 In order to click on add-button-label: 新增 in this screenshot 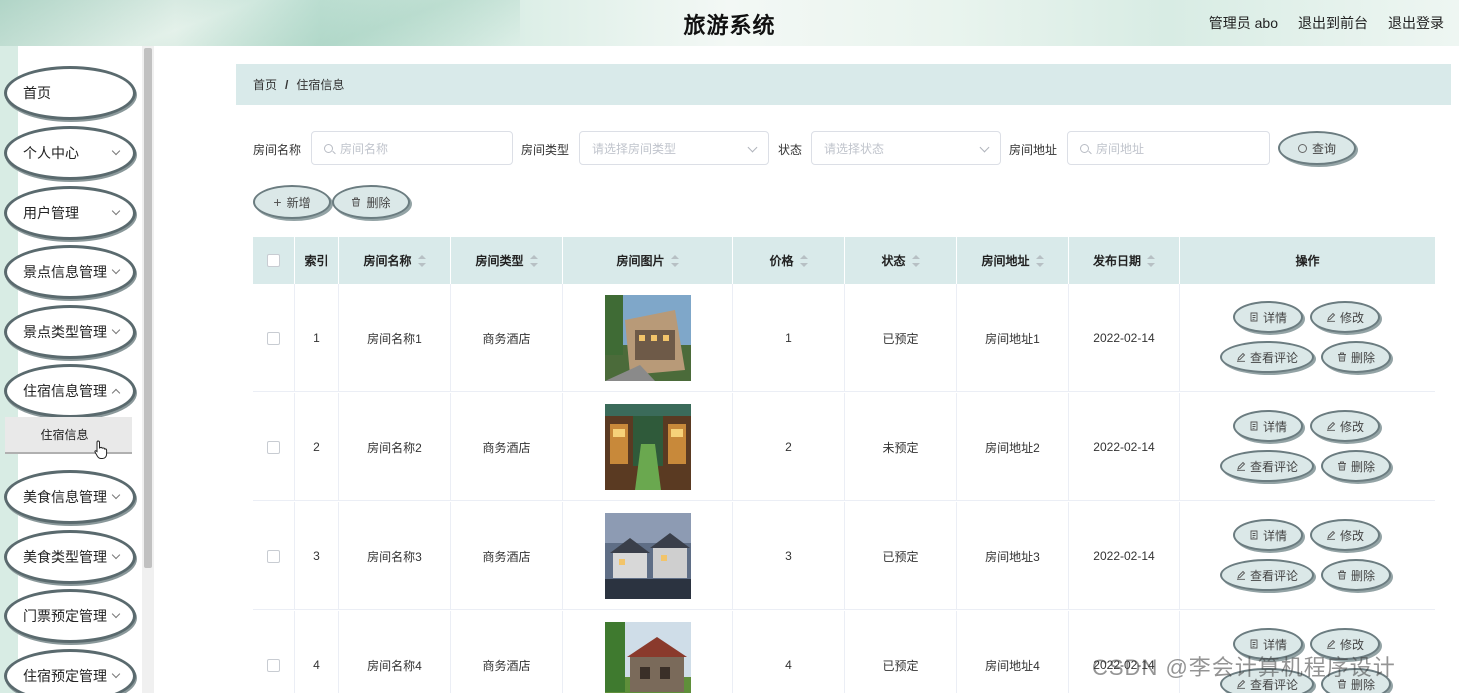, I will do `click(298, 202)`.